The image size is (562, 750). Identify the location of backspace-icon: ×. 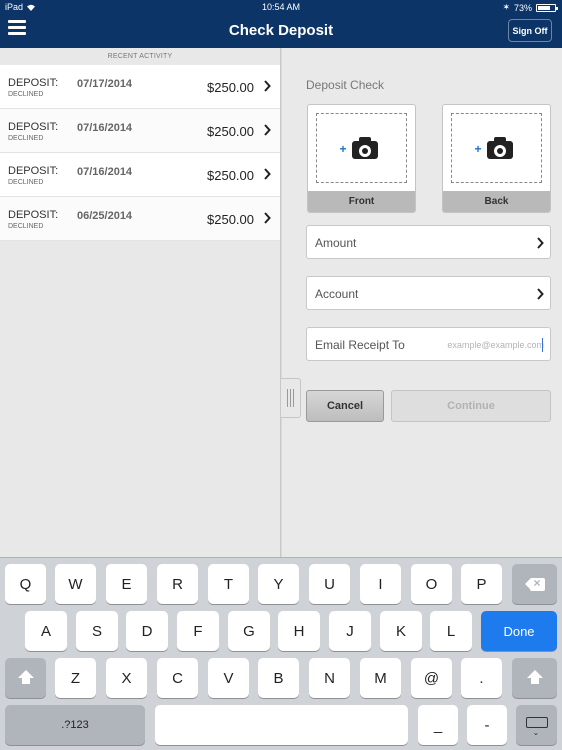
(534, 583).